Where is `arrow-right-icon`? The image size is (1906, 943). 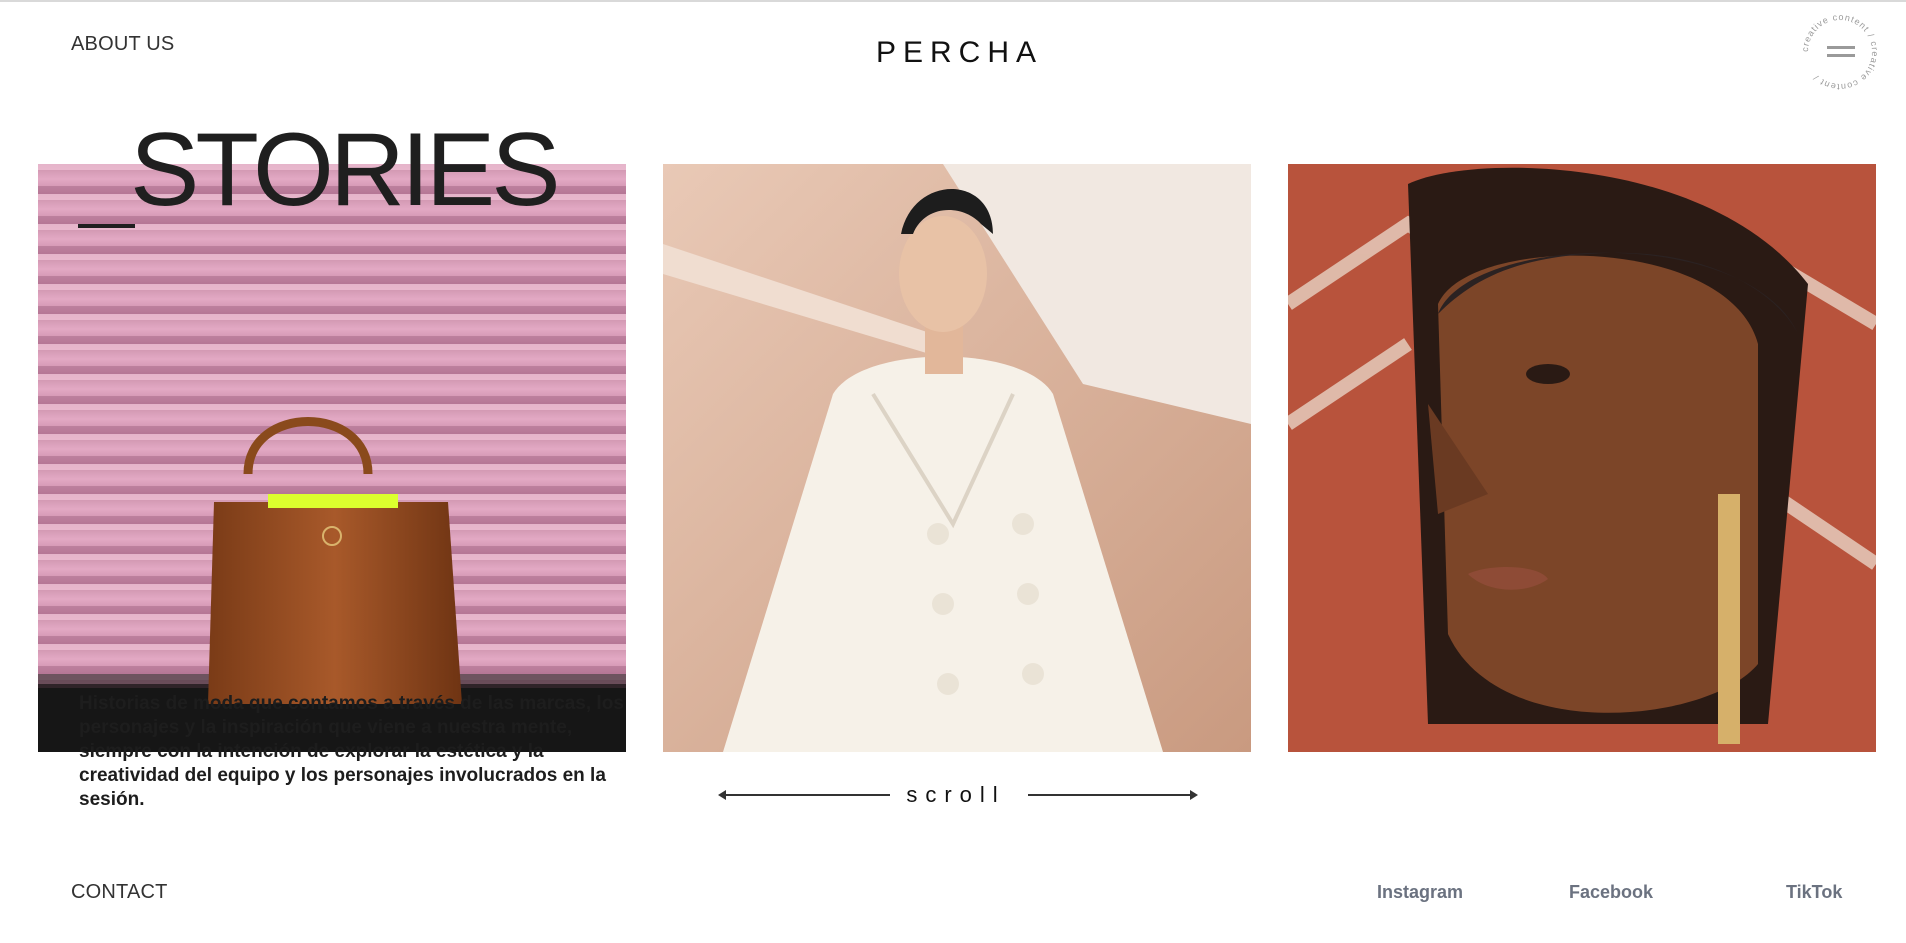
arrow-right-icon is located at coordinates (1113, 795).